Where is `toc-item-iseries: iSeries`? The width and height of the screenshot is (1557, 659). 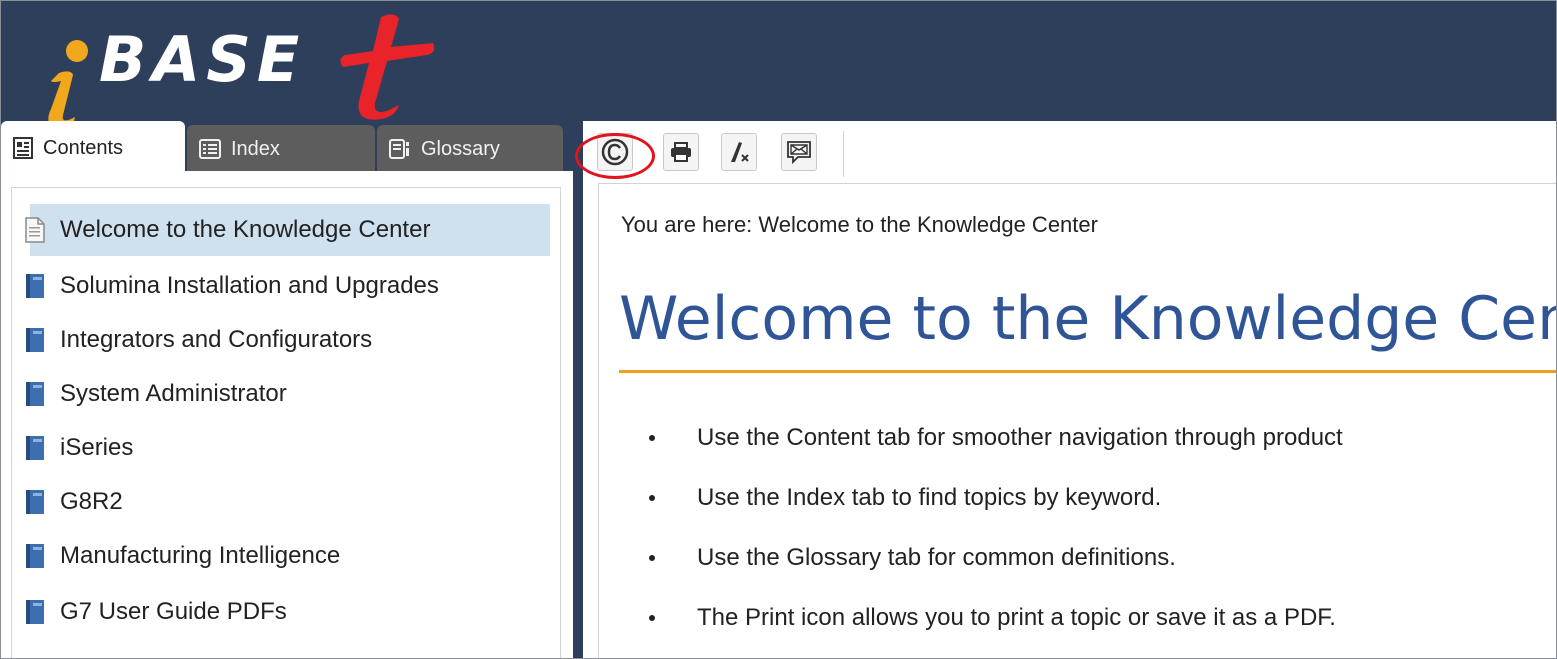 toc-item-iseries: iSeries is located at coordinates (288, 448).